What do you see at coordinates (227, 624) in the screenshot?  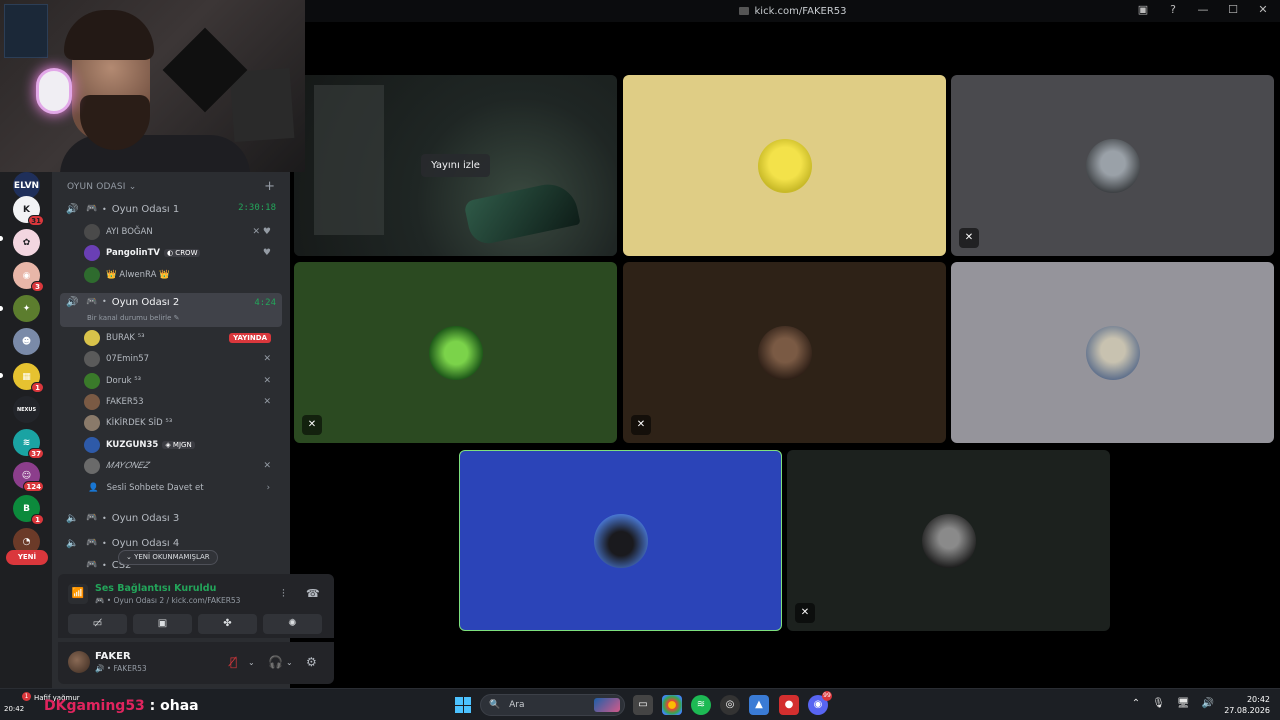 I see `activities-button: ✤` at bounding box center [227, 624].